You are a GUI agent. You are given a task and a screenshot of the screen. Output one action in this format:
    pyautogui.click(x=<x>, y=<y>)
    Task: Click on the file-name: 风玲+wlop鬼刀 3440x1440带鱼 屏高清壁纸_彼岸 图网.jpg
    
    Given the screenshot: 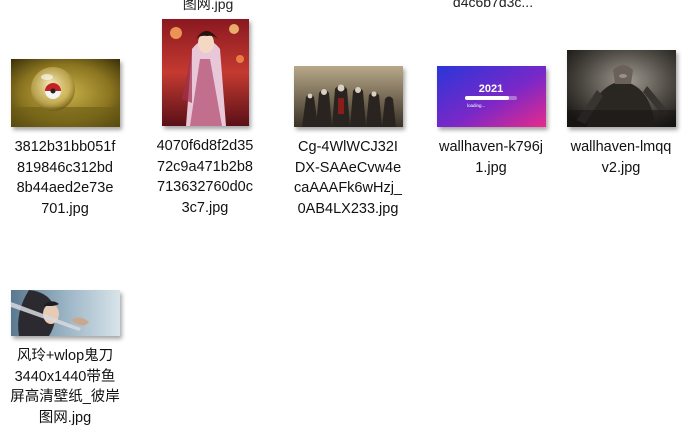 What is the action you would take?
    pyautogui.click(x=65, y=387)
    